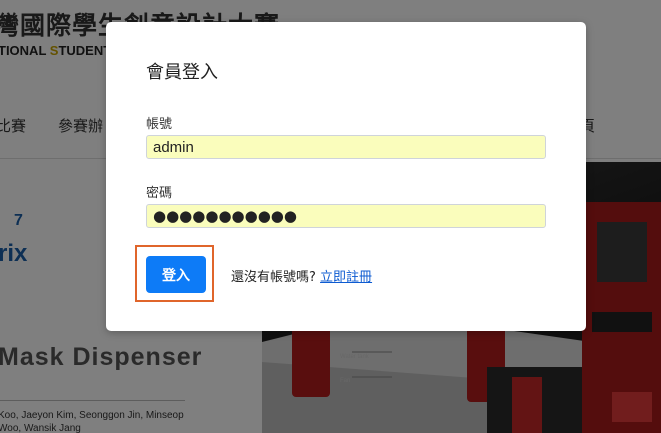  What do you see at coordinates (276, 277) in the screenshot?
I see `no-account-text: 還沒有帳號嗎?` at bounding box center [276, 277].